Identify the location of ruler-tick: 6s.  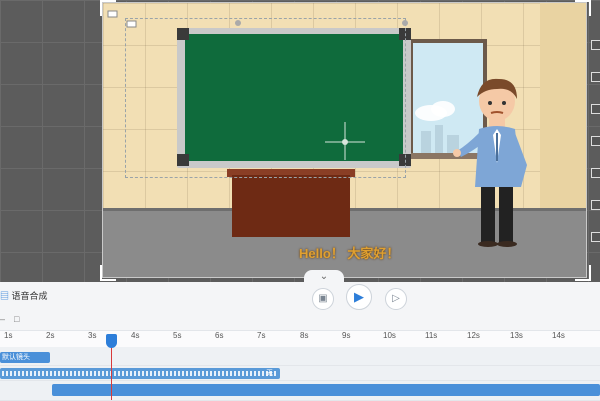
(219, 335).